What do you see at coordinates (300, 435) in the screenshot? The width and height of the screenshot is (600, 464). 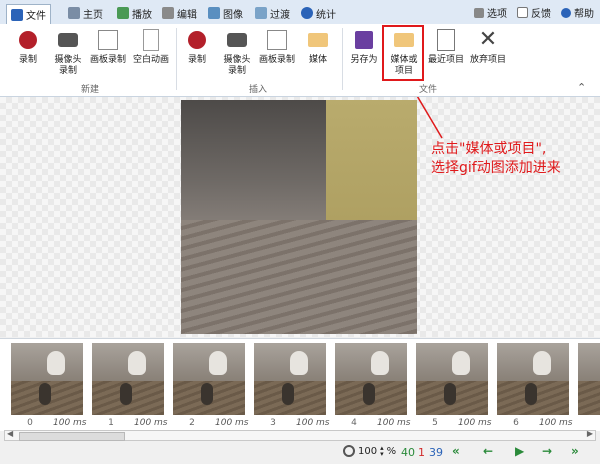 I see `frame-strip-scrollbar: ◀ ▶` at bounding box center [300, 435].